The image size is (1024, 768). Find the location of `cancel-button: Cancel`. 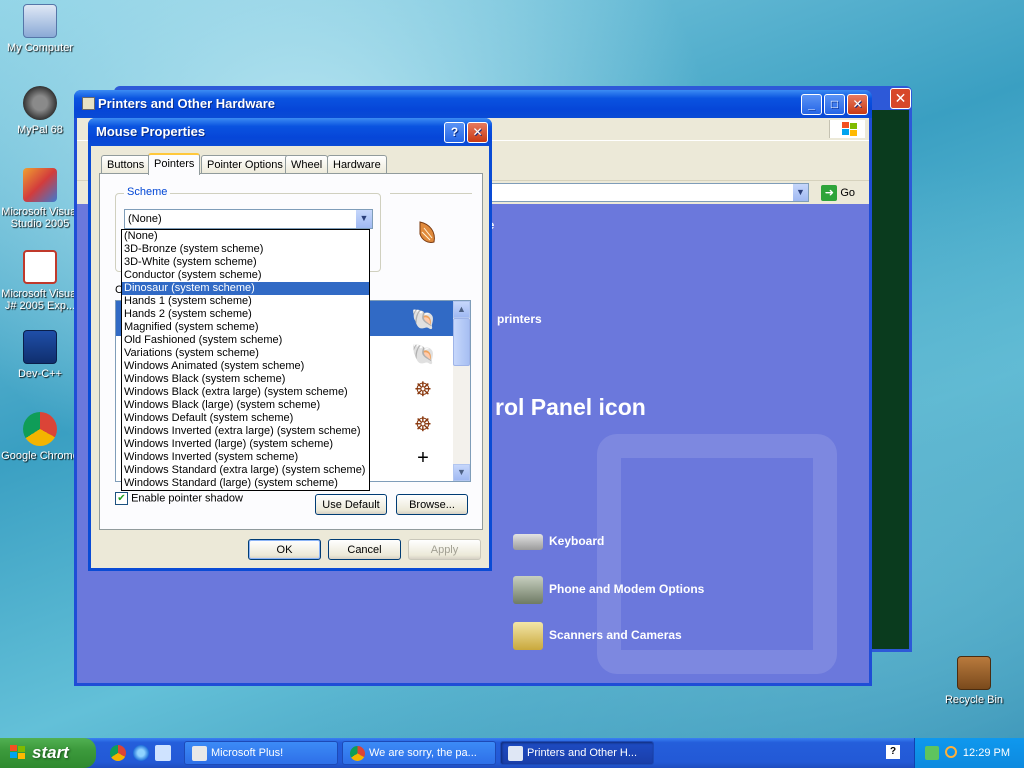

cancel-button: Cancel is located at coordinates (364, 549).